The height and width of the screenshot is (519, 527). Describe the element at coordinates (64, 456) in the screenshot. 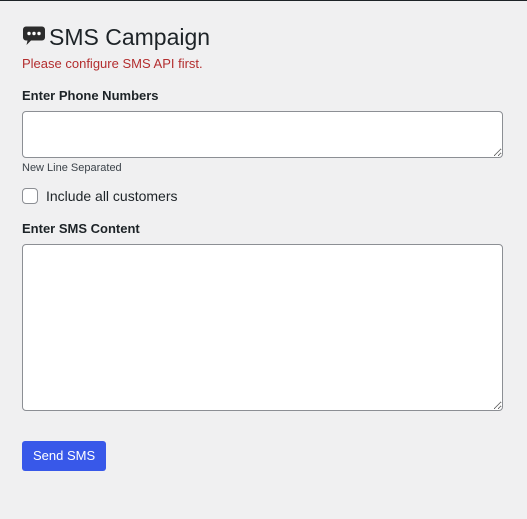

I see `send-sms-button: Send SMS` at that location.